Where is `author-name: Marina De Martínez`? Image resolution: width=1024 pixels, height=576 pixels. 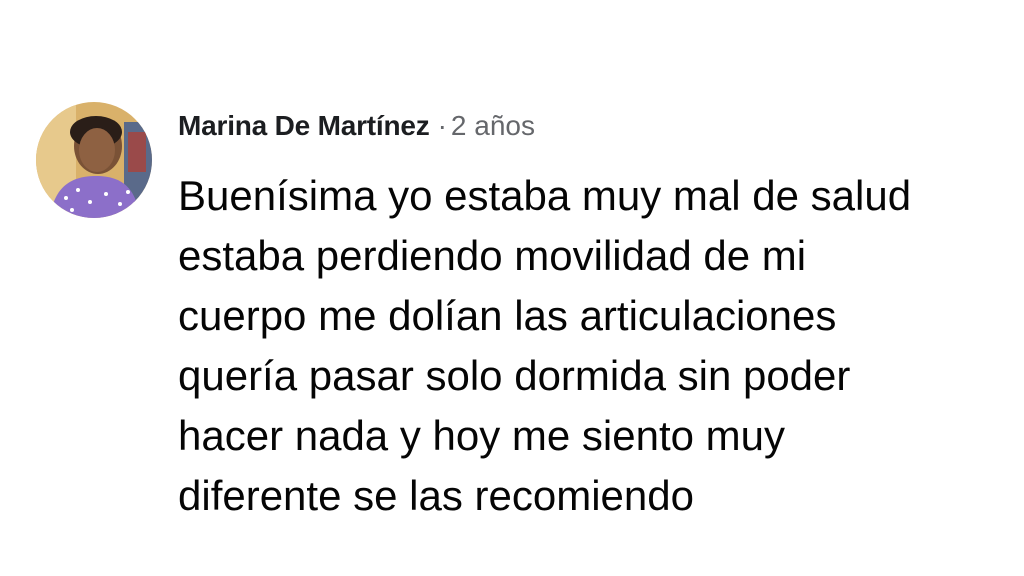
author-name: Marina De Martínez is located at coordinates (304, 125).